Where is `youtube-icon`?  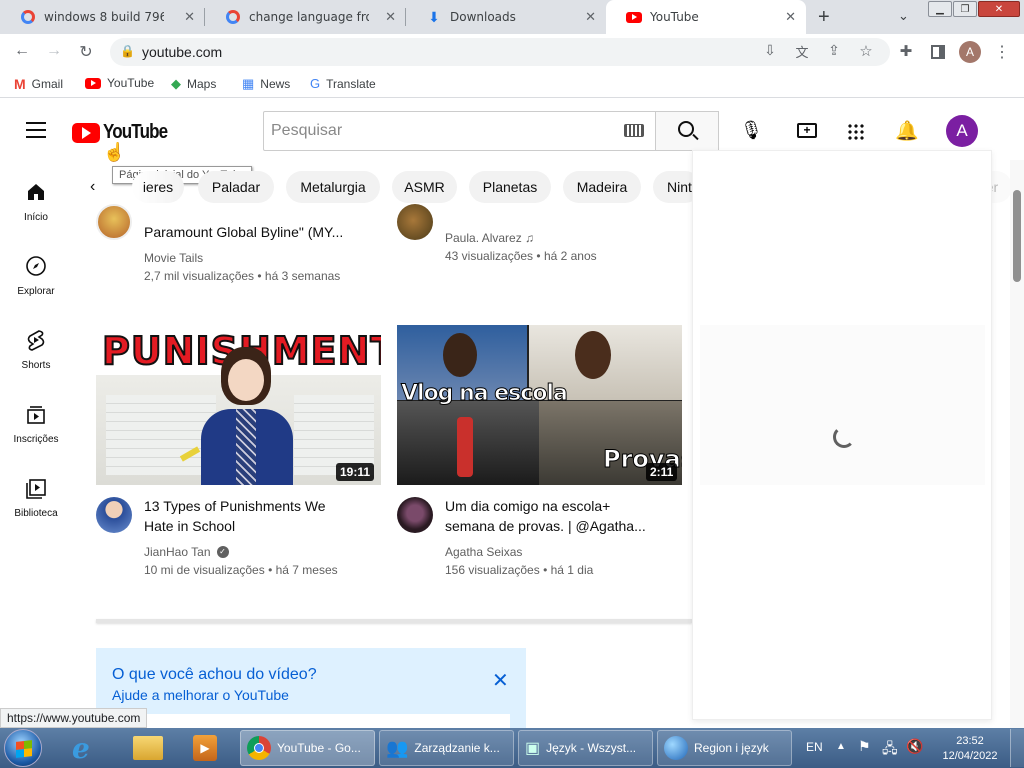
youtube-icon is located at coordinates (634, 17).